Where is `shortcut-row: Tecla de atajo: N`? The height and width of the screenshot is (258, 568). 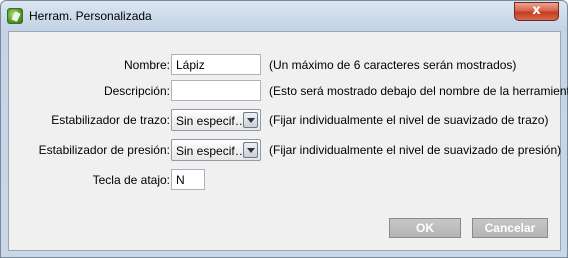 shortcut-row: Tecla de atajo: N is located at coordinates (285, 180).